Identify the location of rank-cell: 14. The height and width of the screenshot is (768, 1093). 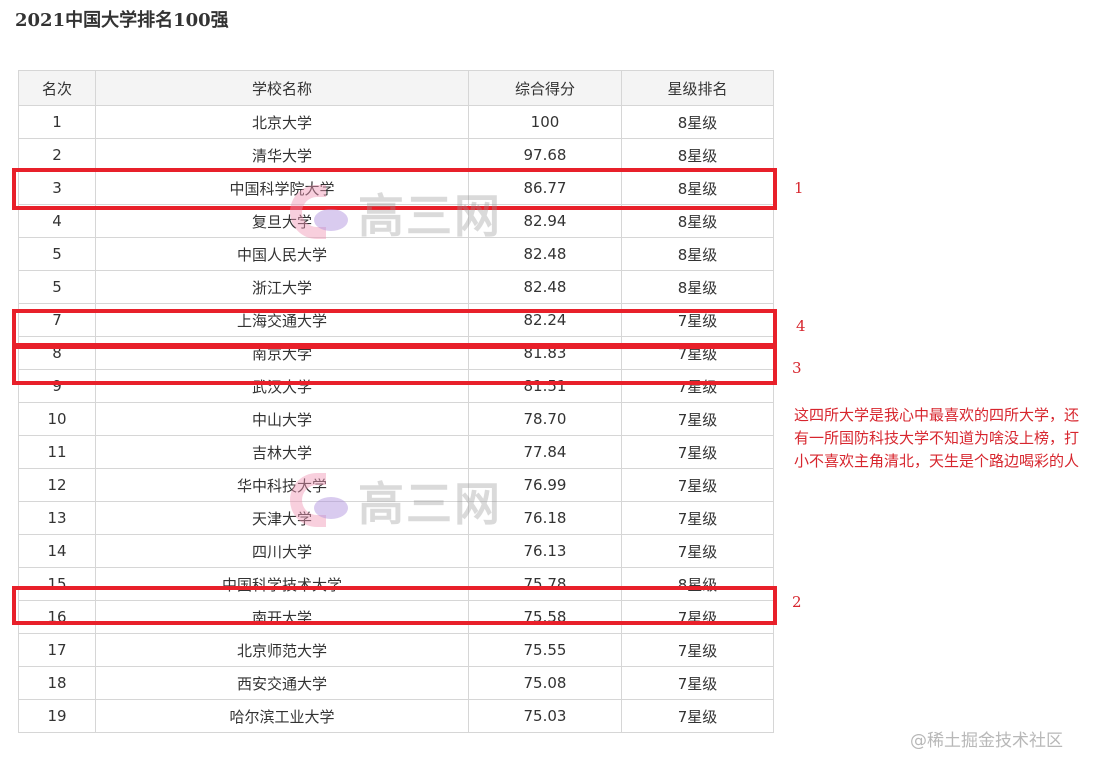
(57, 551).